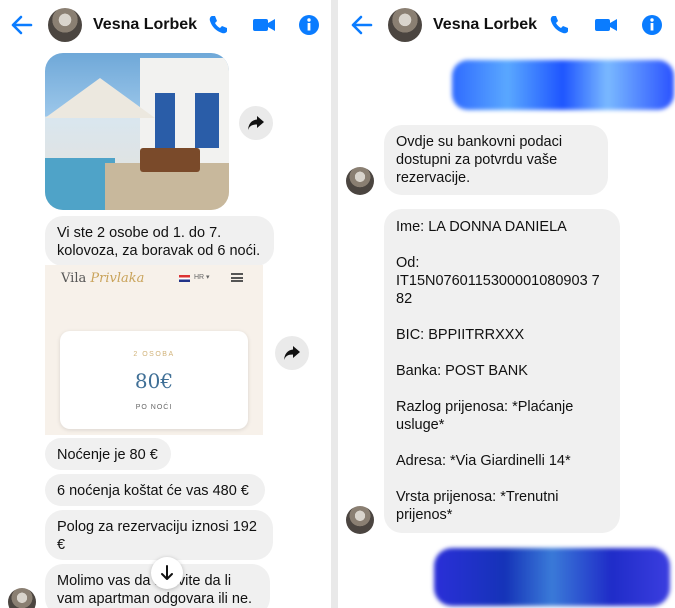  What do you see at coordinates (408, 263) in the screenshot?
I see `bank-od-label: Od:` at bounding box center [408, 263].